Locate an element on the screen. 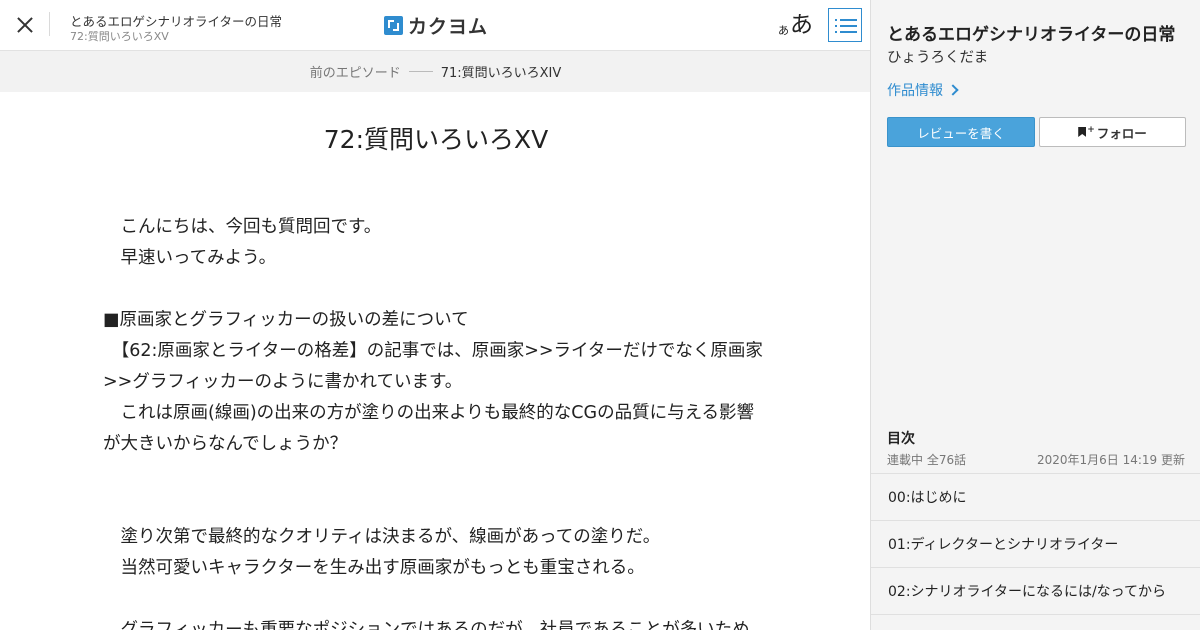 The width and height of the screenshot is (1200, 630). logo-mark-icon is located at coordinates (393, 25).